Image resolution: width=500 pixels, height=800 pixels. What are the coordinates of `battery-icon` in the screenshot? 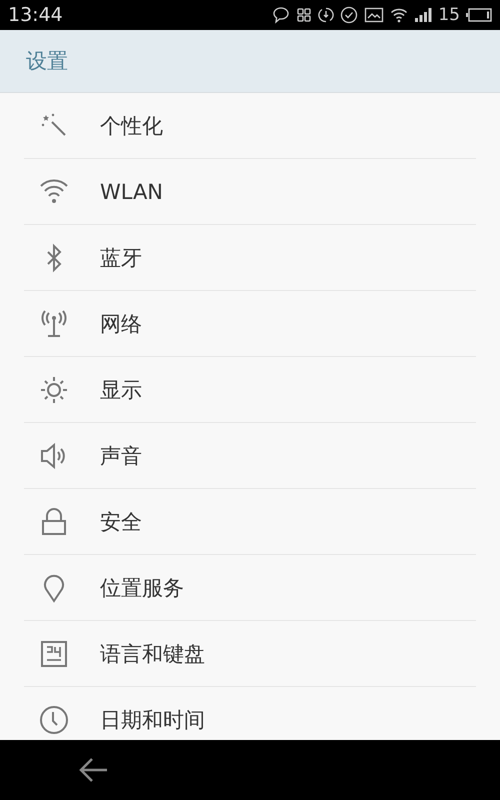 It's located at (479, 15).